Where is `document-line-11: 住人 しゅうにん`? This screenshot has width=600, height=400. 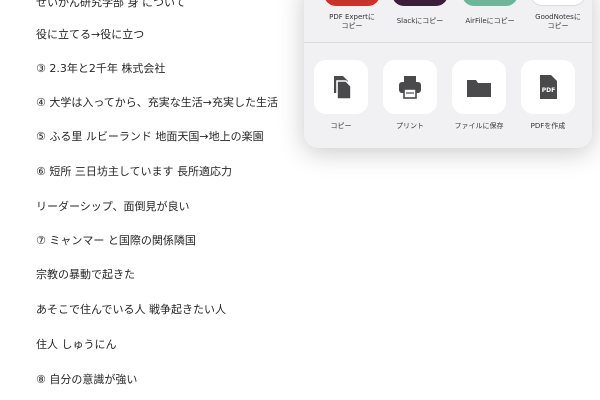 document-line-11: 住人 しゅうにん is located at coordinates (76, 344).